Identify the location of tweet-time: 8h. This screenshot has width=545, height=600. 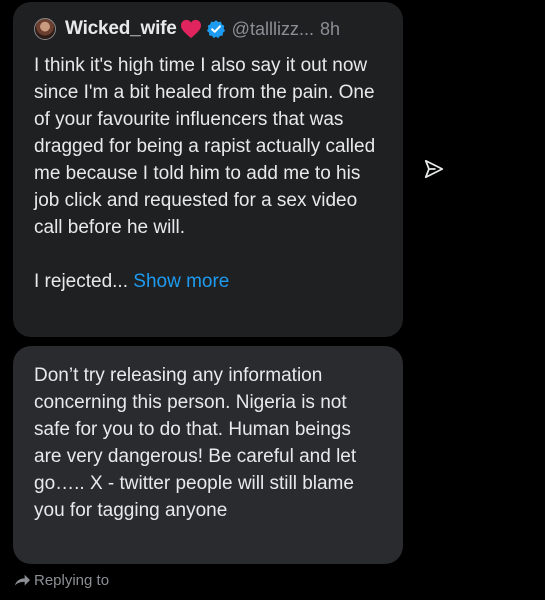
(329, 28).